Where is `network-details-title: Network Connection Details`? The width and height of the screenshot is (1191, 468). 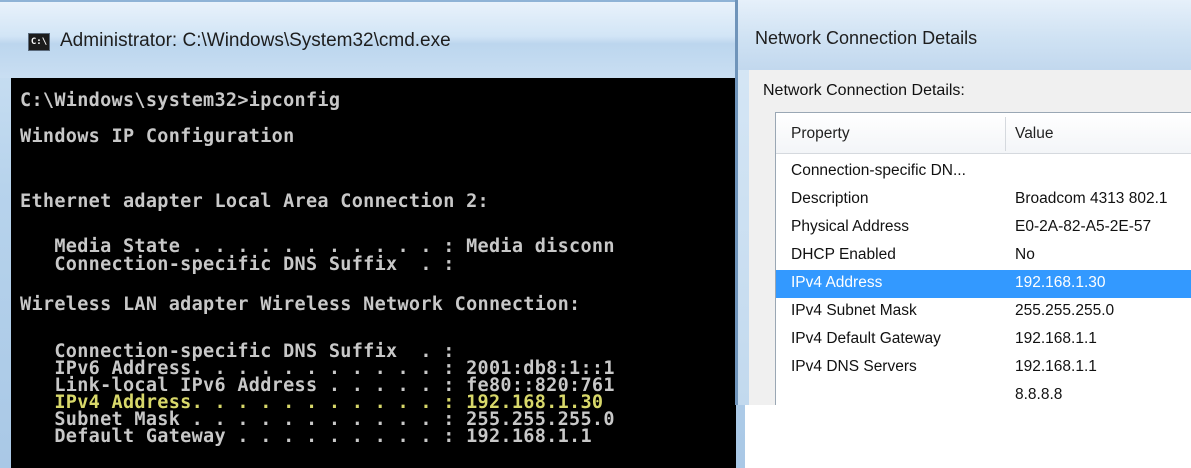 network-details-title: Network Connection Details is located at coordinates (866, 38).